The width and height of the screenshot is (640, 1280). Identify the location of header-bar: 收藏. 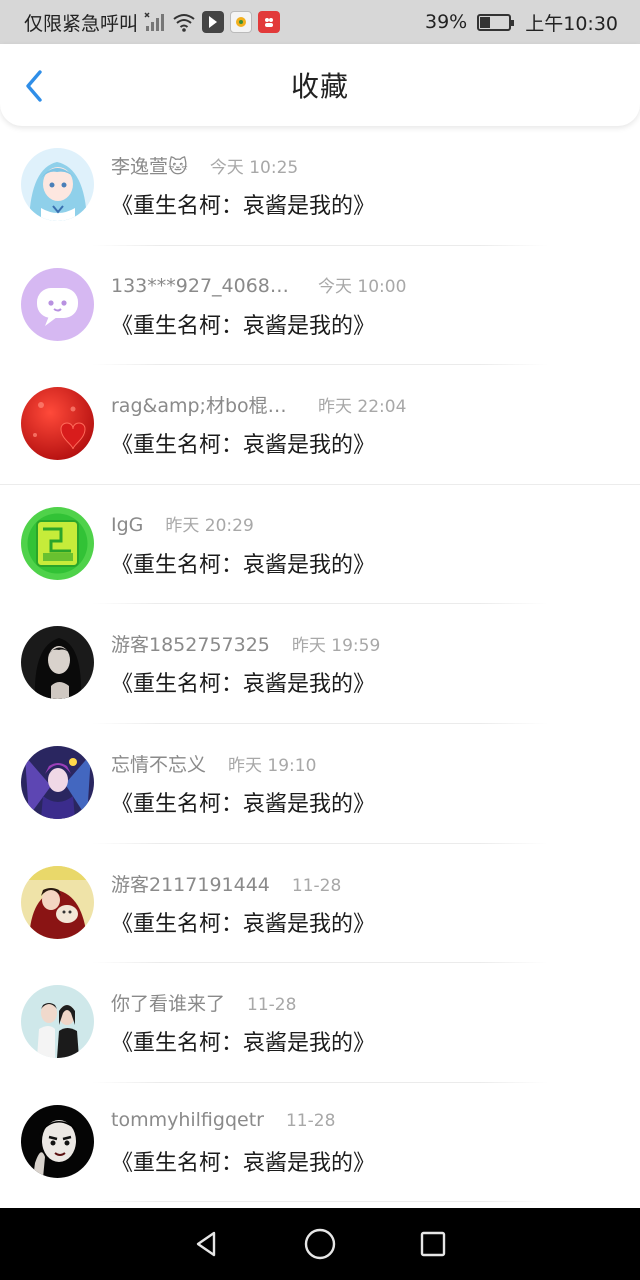
(320, 85).